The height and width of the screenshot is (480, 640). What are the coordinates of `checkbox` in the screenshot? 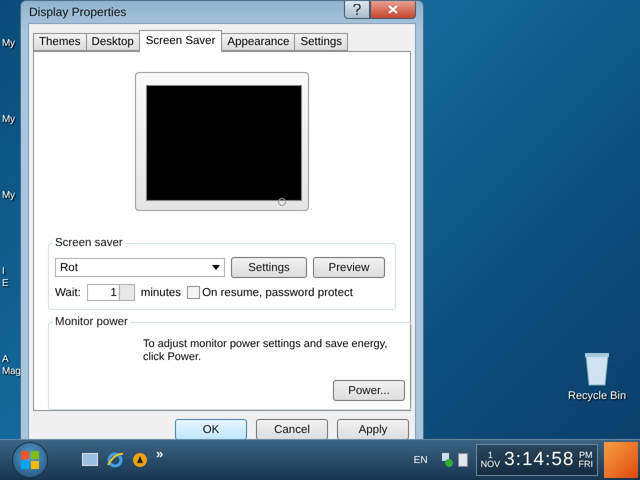 It's located at (193, 292).